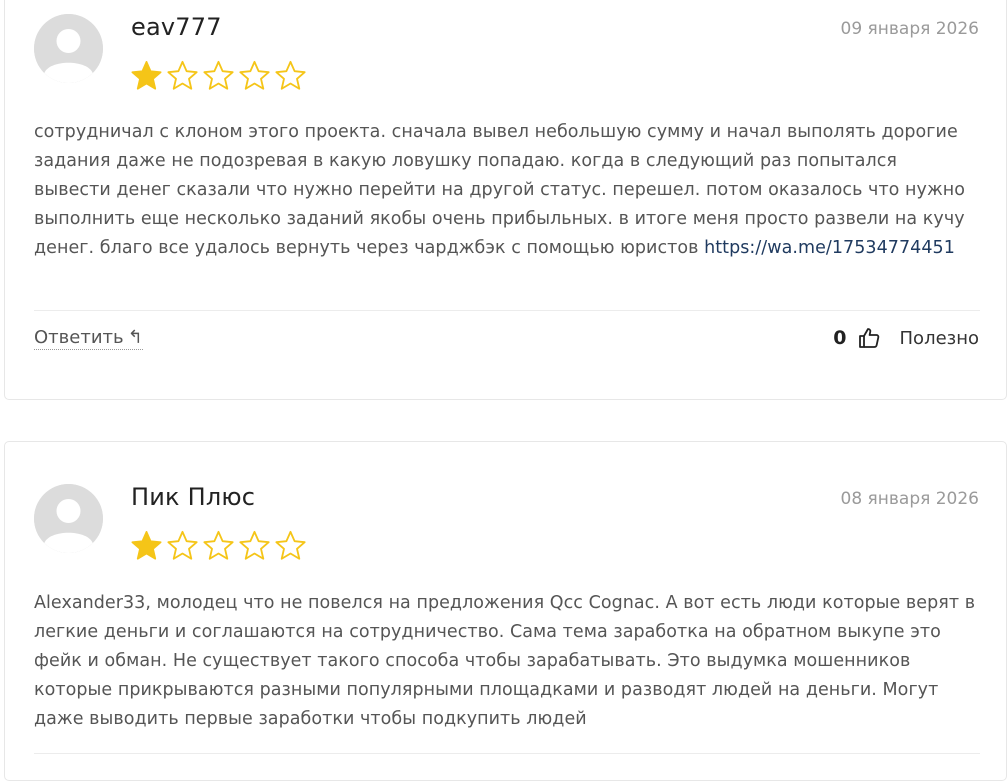 The width and height of the screenshot is (1008, 781). I want to click on review-author: eav777, so click(176, 27).